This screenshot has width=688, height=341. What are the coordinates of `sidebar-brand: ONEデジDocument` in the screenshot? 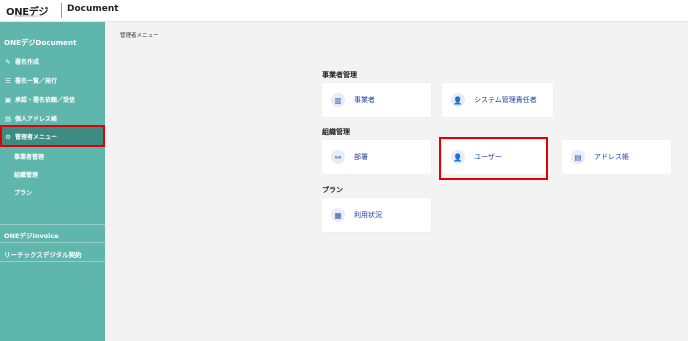 It's located at (40, 43).